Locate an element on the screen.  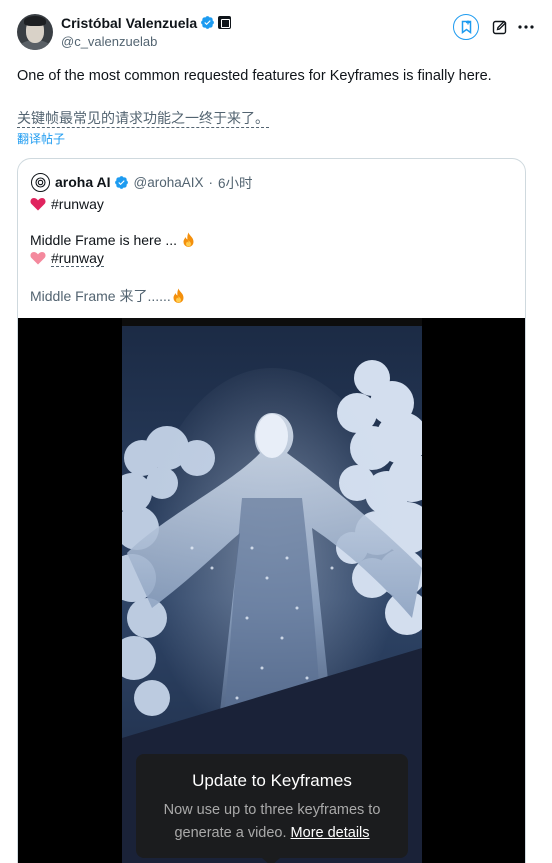
author-display-name: Cristóbal Valenzuela is located at coordinates (129, 23).